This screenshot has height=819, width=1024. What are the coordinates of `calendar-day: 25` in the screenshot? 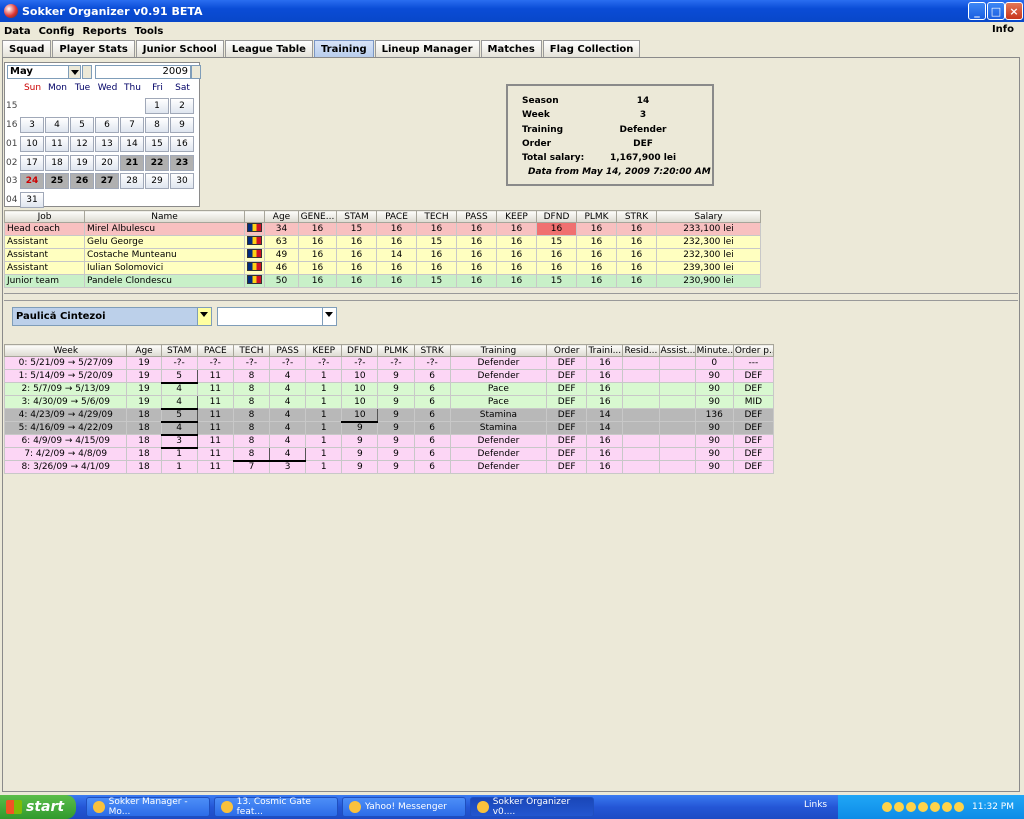 It's located at (57, 181).